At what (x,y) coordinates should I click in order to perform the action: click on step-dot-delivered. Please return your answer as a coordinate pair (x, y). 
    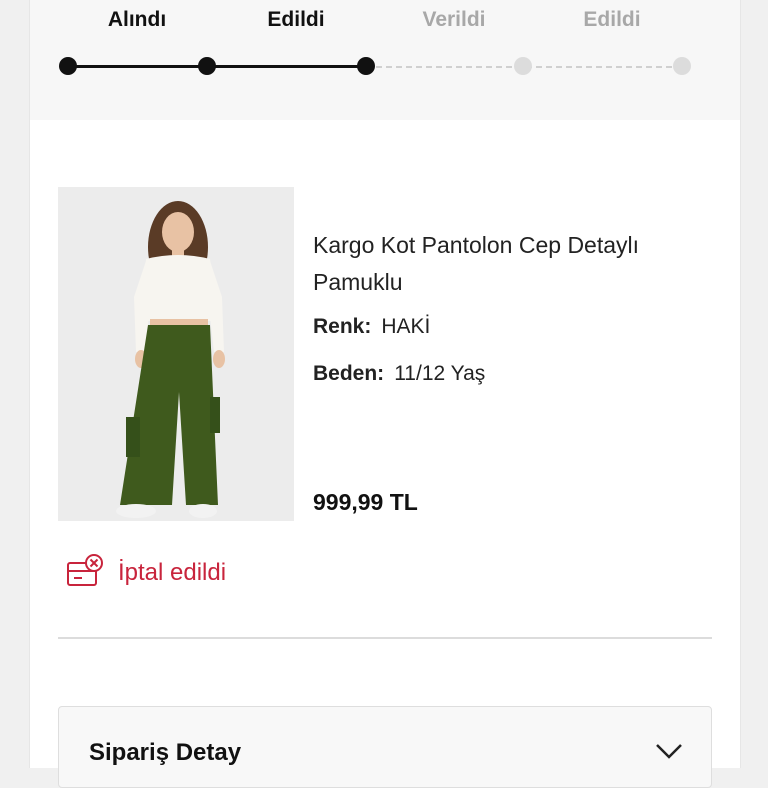
    Looking at the image, I should click on (682, 66).